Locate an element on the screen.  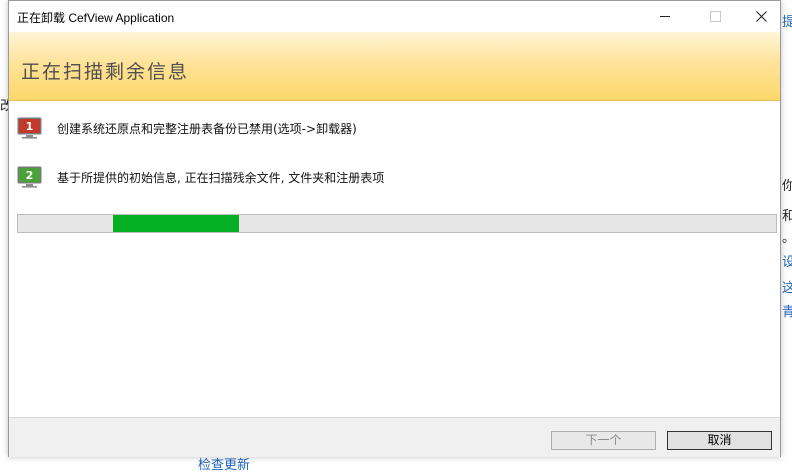
background-right-strip: 提 你 和 。 设 这 青 is located at coordinates (786, 234).